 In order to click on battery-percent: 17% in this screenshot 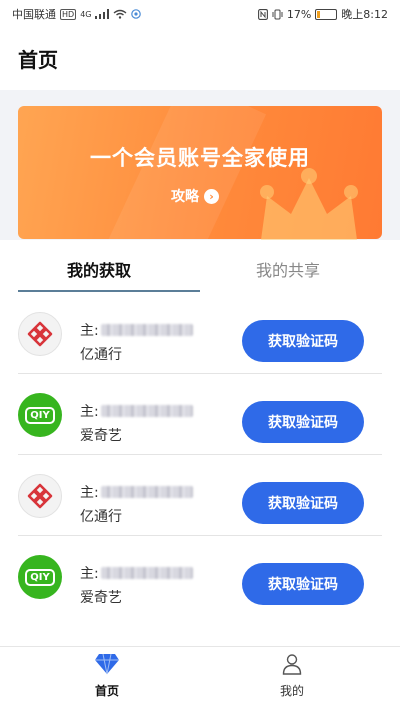, I will do `click(299, 14)`.